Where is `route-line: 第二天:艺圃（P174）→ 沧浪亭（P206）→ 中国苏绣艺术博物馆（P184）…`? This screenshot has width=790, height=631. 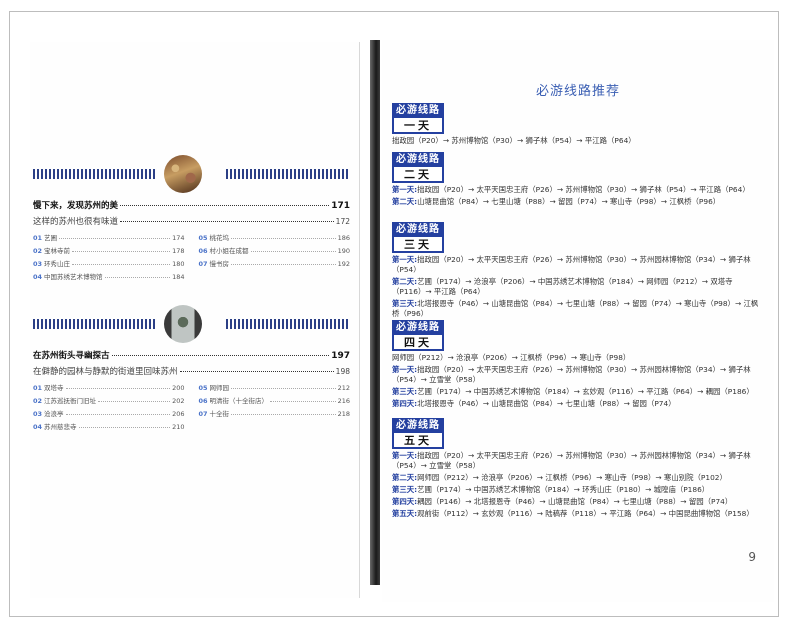
route-line: 第二天:艺圃（P174）→ 沧浪亭（P206）→ 中国苏绣艺术博物馆（P184）… is located at coordinates (562, 286).